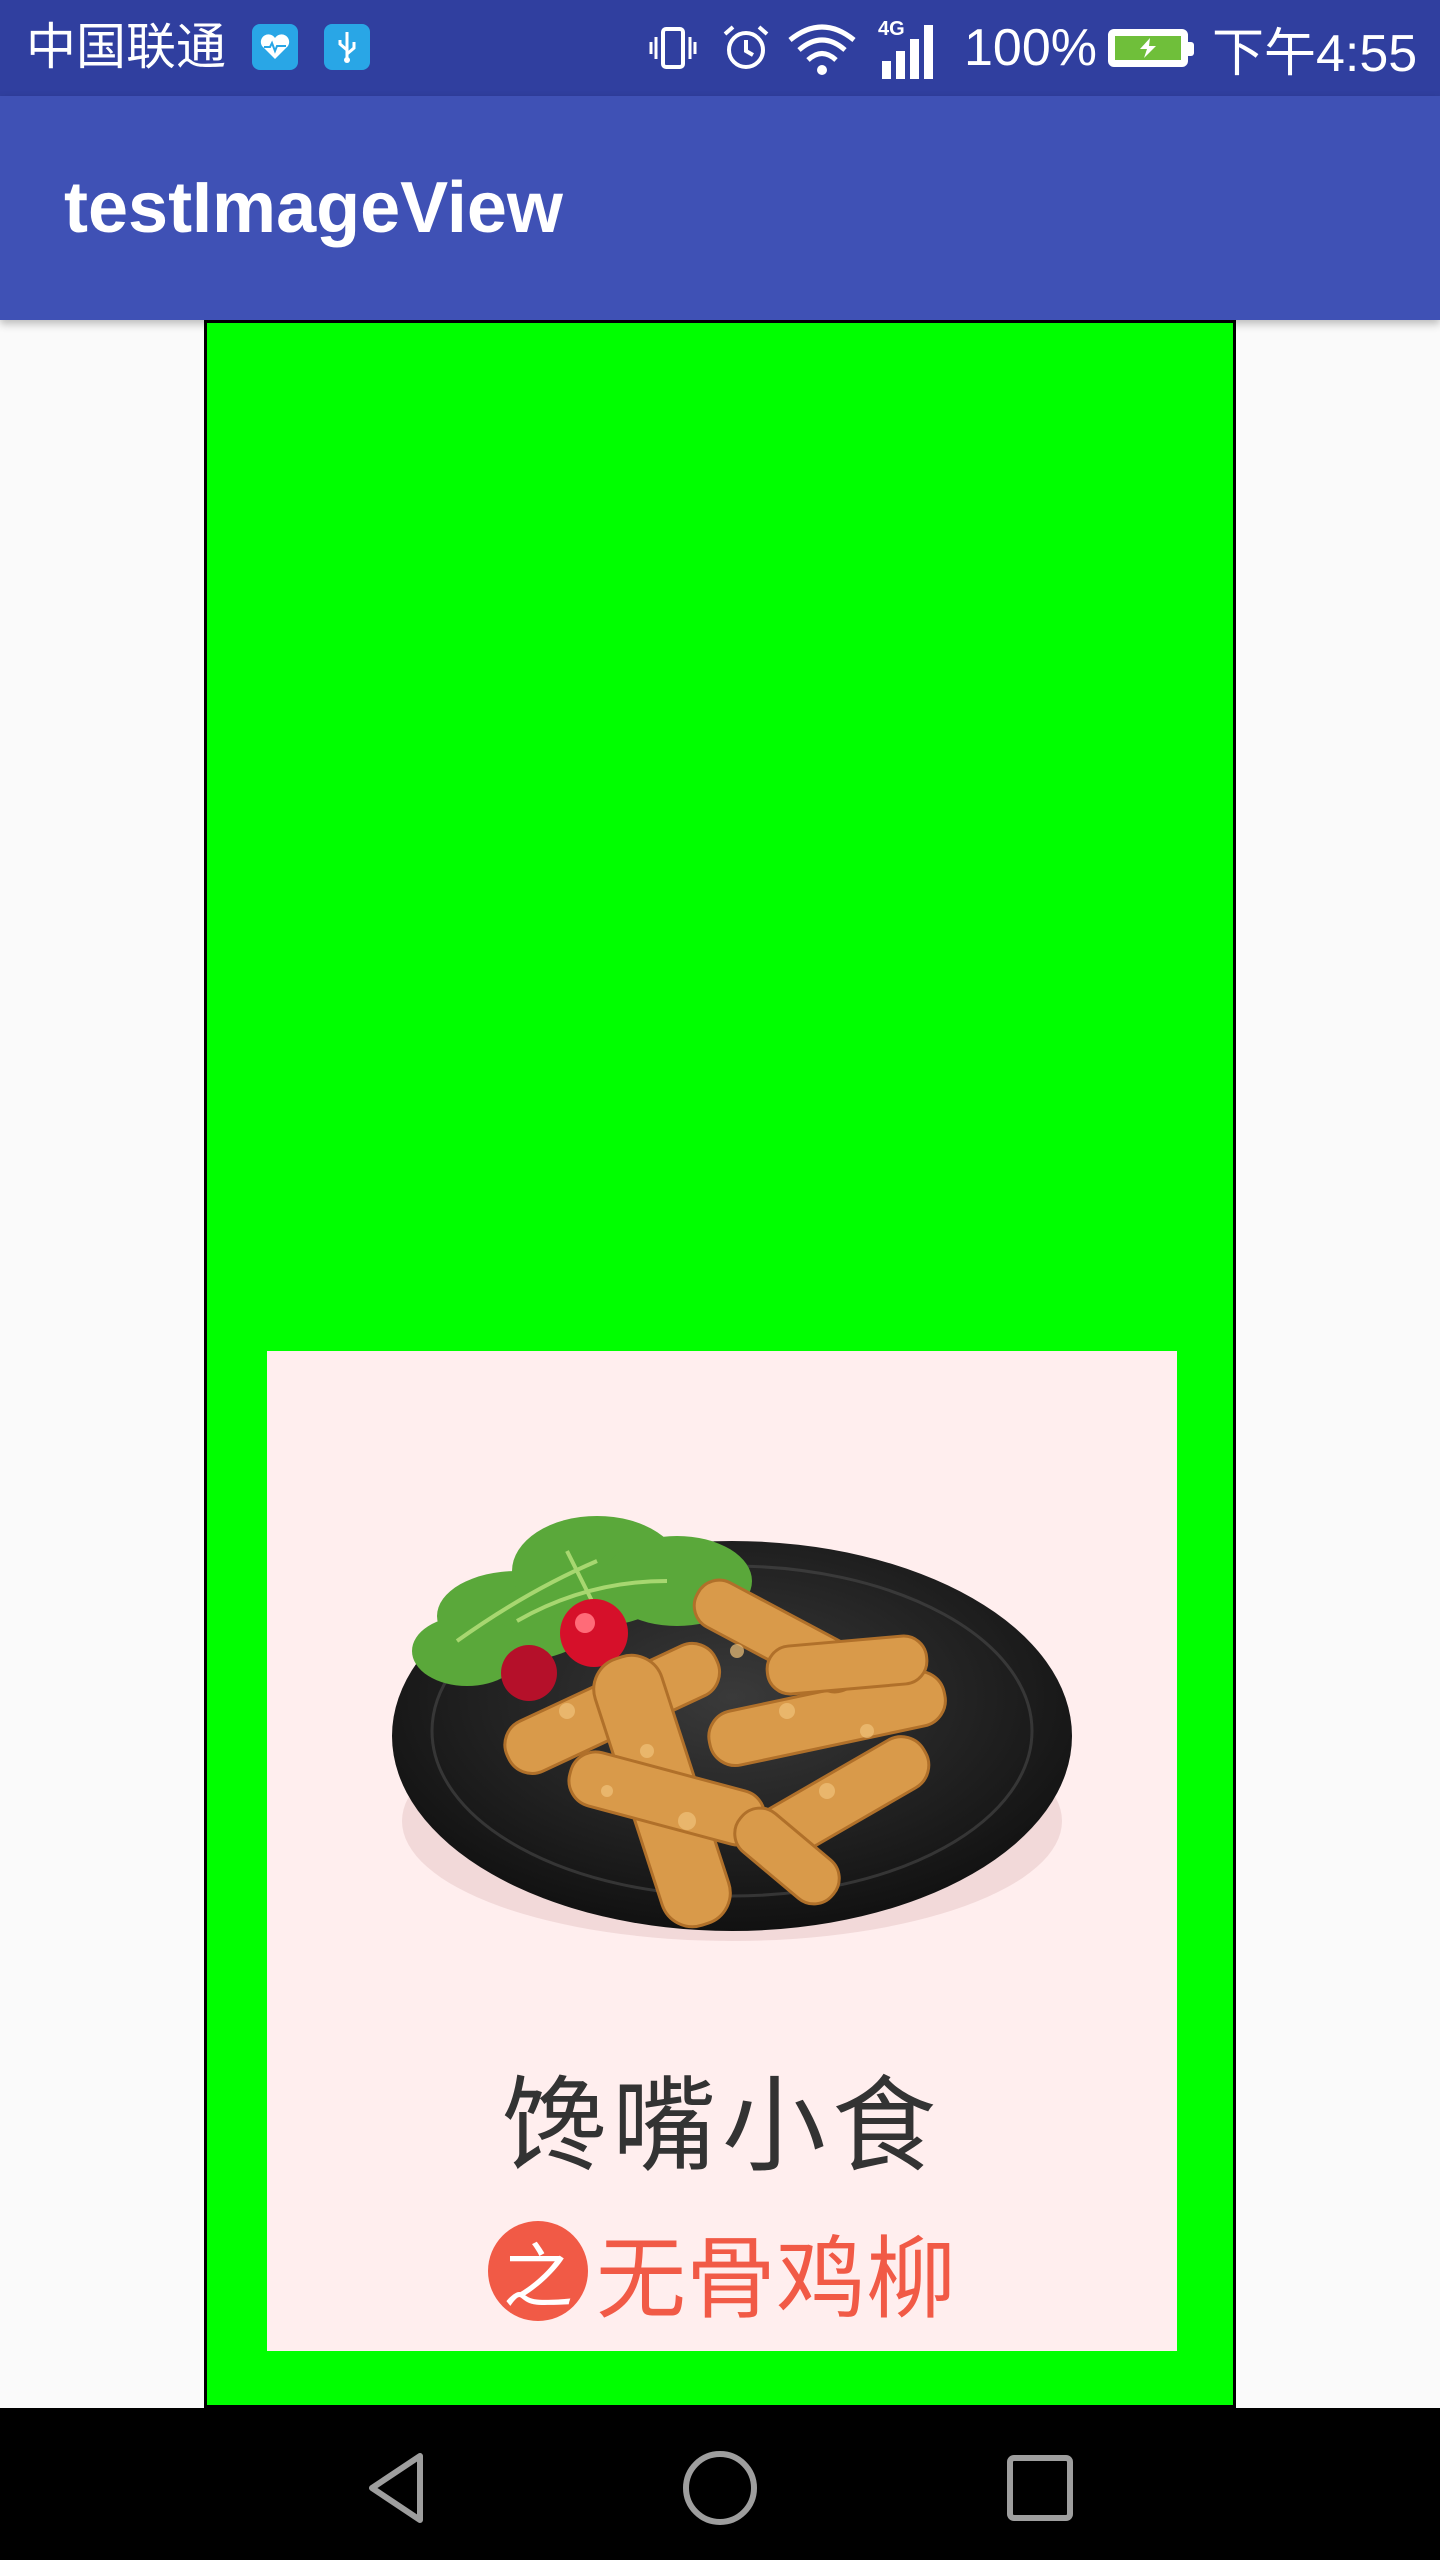 Image resolution: width=1440 pixels, height=2560 pixels. Describe the element at coordinates (911, 48) in the screenshot. I see `signal-icon: 4G` at that location.